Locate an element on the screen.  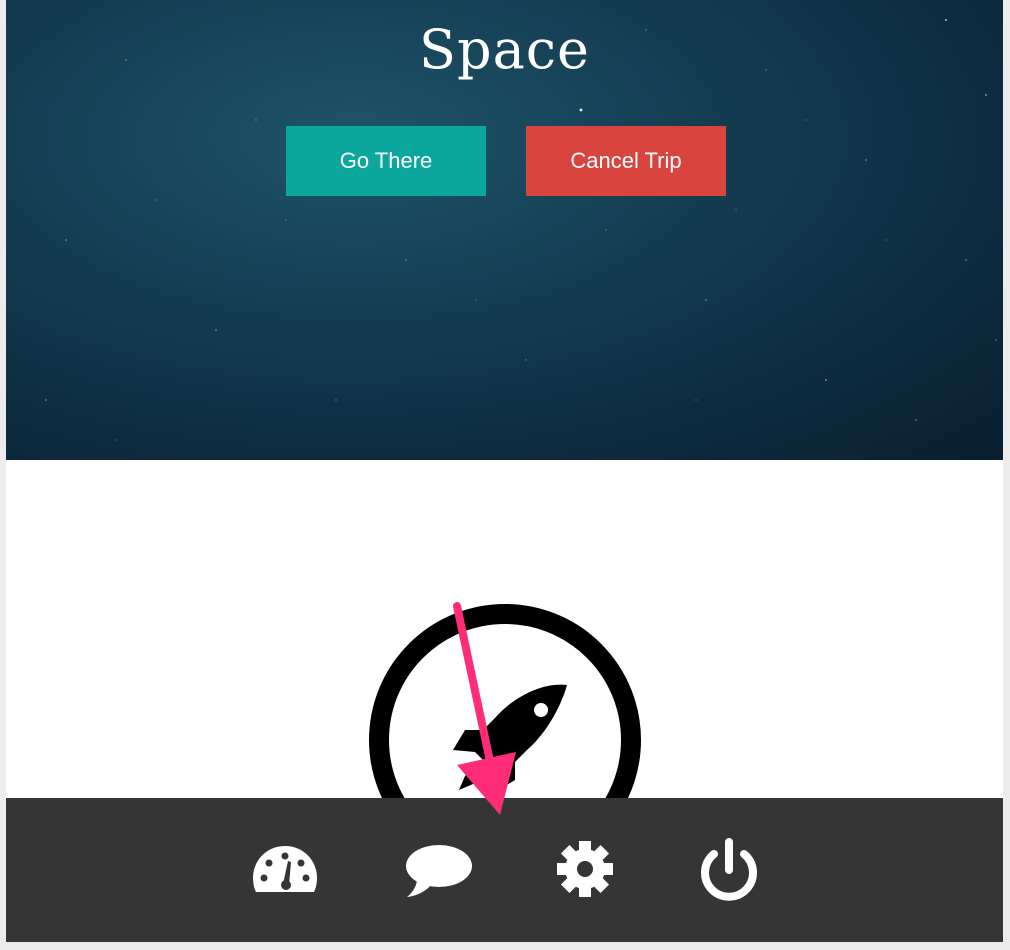
settings-button is located at coordinates (585, 869).